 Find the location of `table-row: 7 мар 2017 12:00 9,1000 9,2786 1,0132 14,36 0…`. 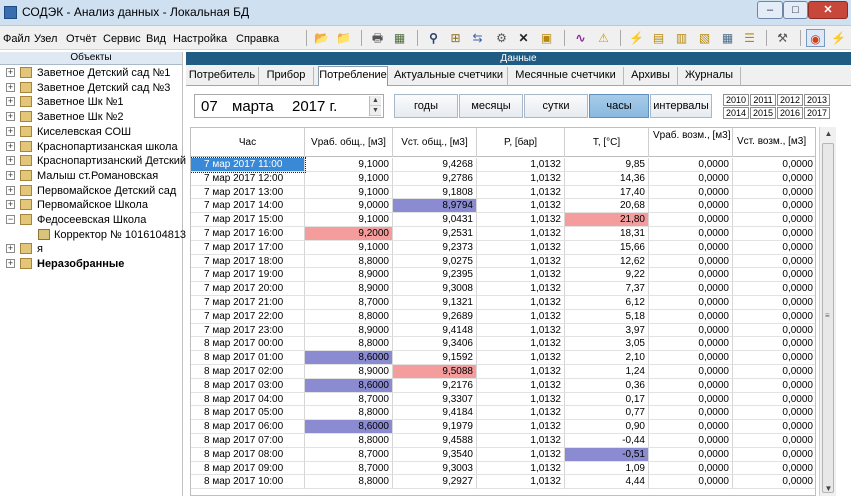

table-row: 7 мар 2017 12:00 9,1000 9,2786 1,0132 14,36 0… is located at coordinates (503, 178).